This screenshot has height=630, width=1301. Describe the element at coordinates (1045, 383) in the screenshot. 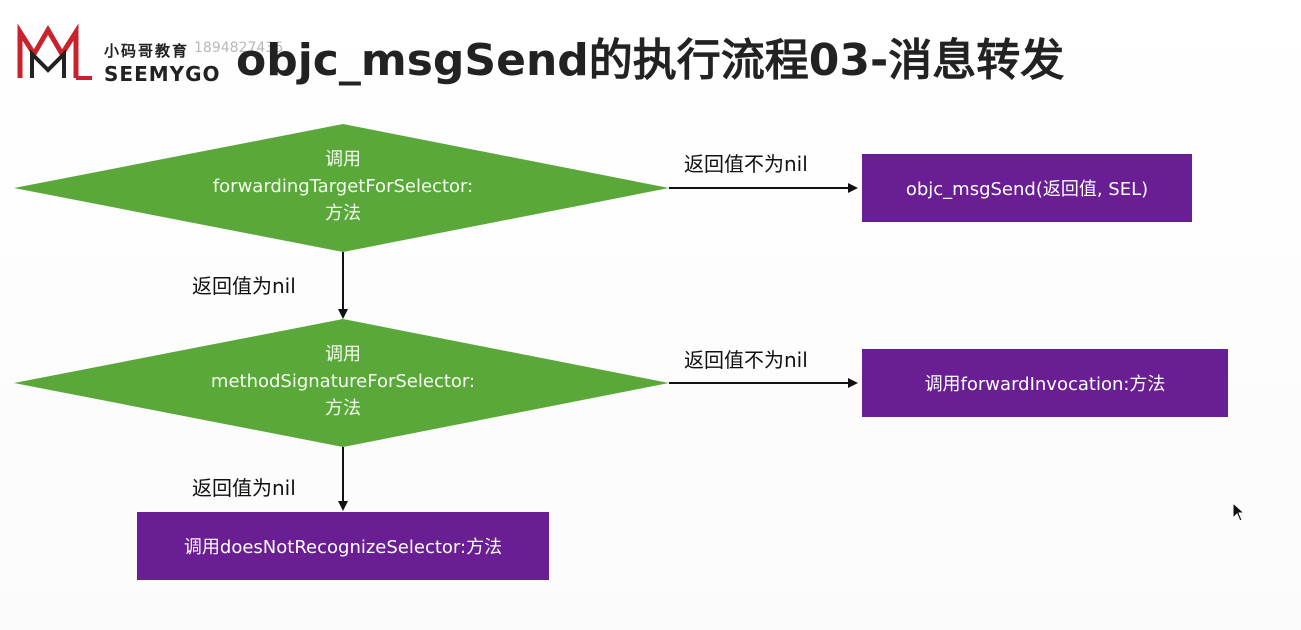

I see `box-forward-invocation: 调用forwardInvocation:方法` at that location.